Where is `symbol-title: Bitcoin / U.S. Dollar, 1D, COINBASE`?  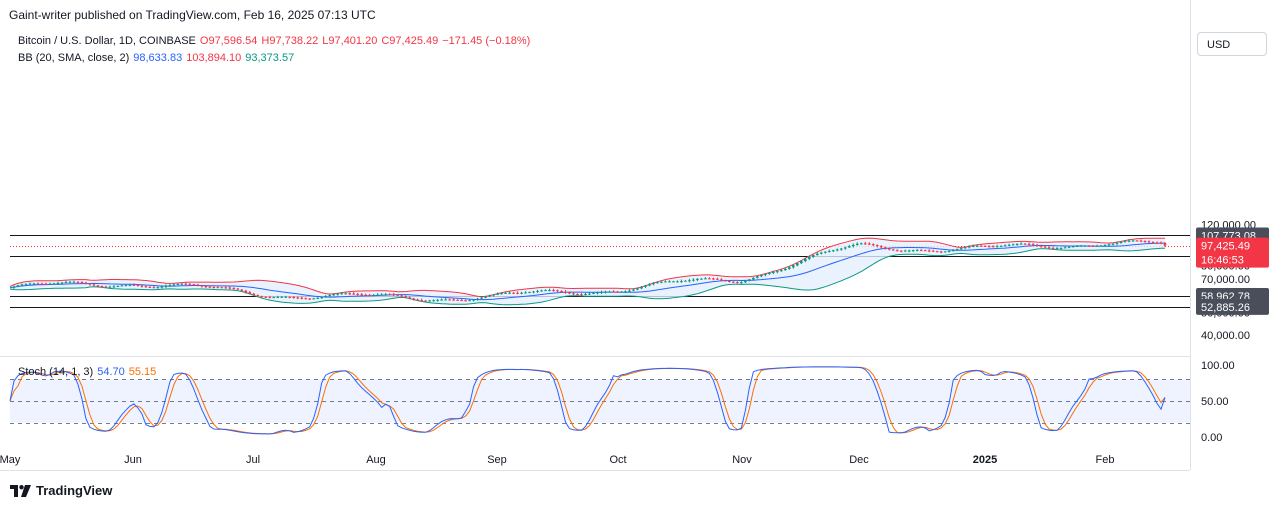
symbol-title: Bitcoin / U.S. Dollar, 1D, COINBASE is located at coordinates (107, 41).